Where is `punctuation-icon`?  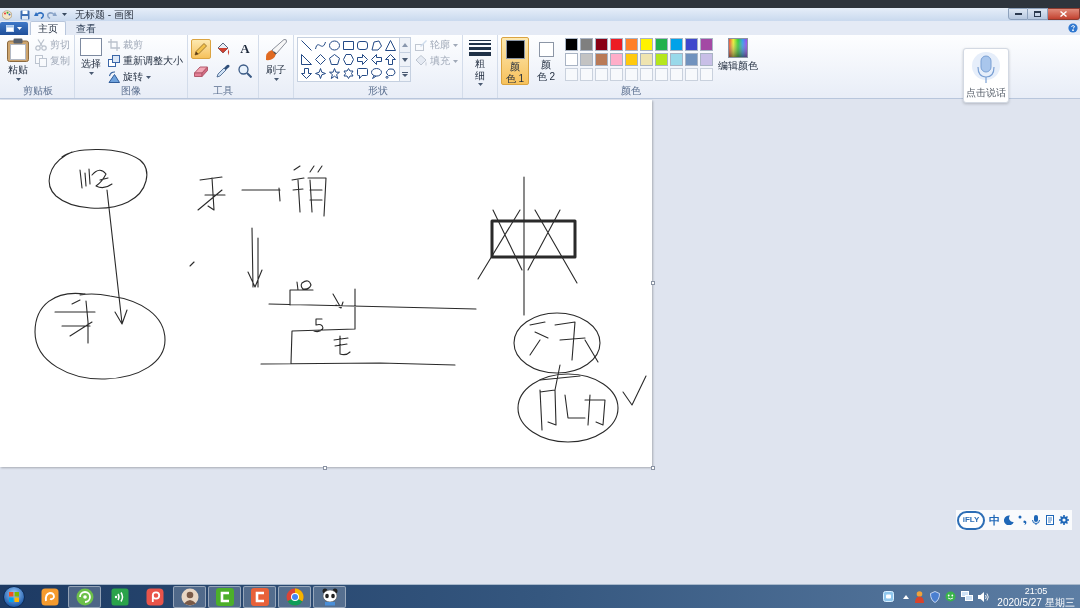 punctuation-icon is located at coordinates (1022, 520).